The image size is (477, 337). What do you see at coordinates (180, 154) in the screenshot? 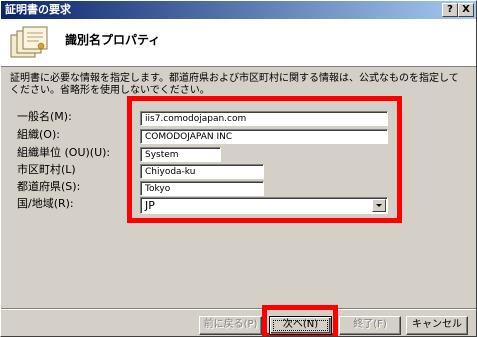
I see `org-unit-input: System` at bounding box center [180, 154].